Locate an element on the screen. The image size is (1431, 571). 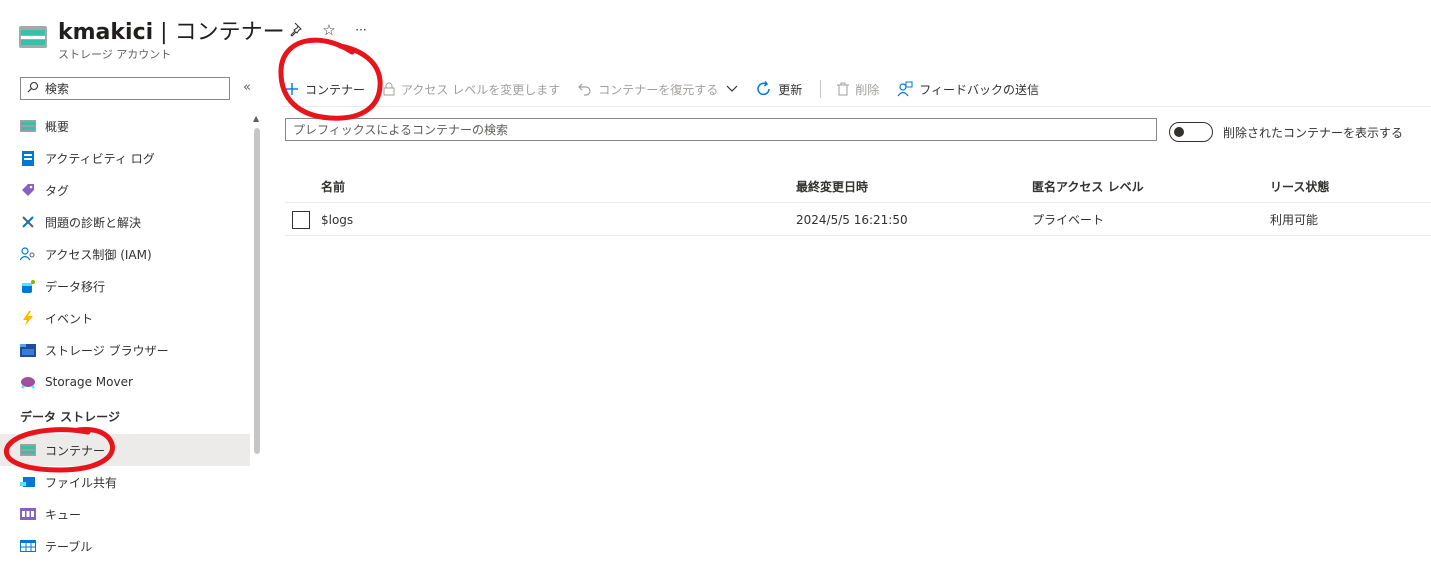
page-header: kmakici | コンテナー ストレージ アカウント ☆ ··· is located at coordinates (715, 33).